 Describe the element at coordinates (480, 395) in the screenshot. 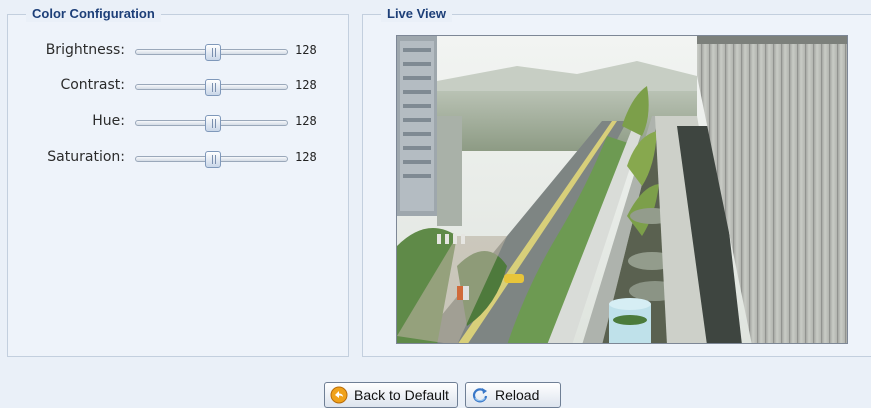

I see `reload-icon` at that location.